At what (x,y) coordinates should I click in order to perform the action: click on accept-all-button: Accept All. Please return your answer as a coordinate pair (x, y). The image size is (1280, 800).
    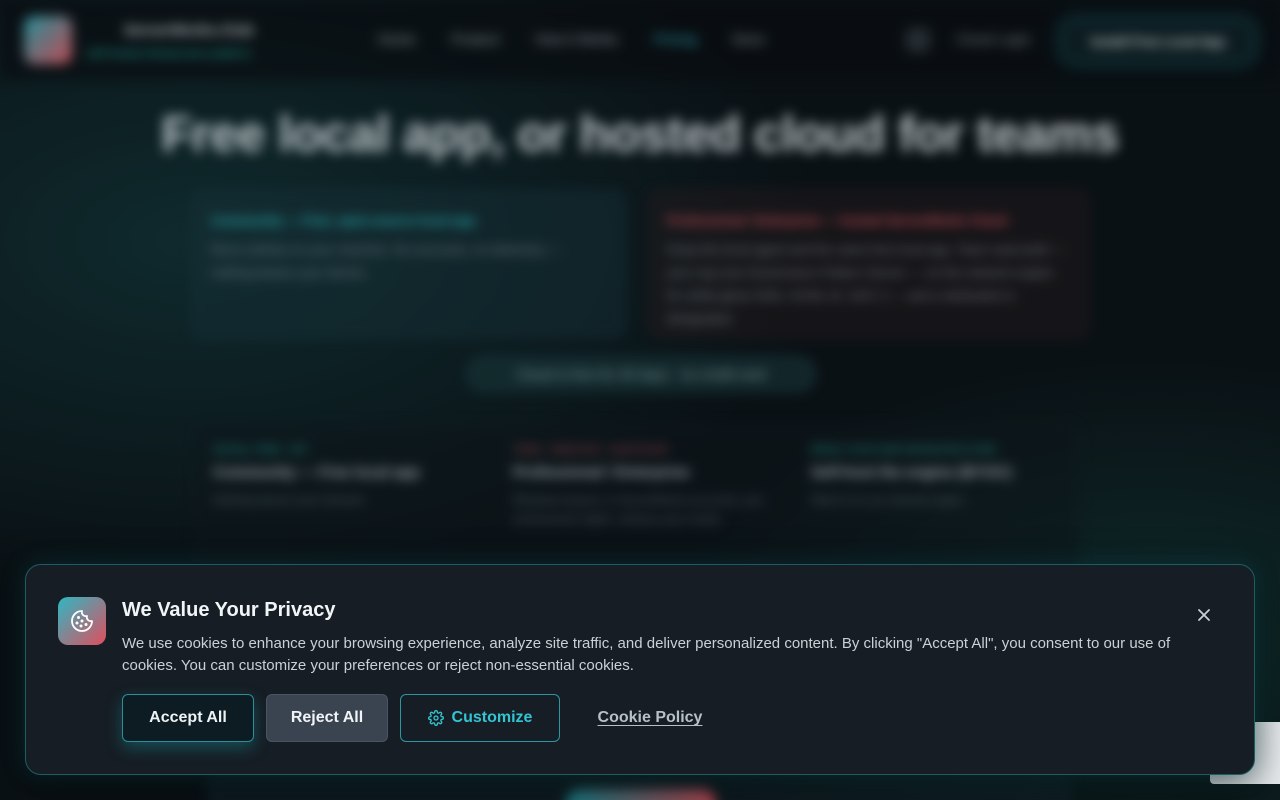
    Looking at the image, I should click on (188, 718).